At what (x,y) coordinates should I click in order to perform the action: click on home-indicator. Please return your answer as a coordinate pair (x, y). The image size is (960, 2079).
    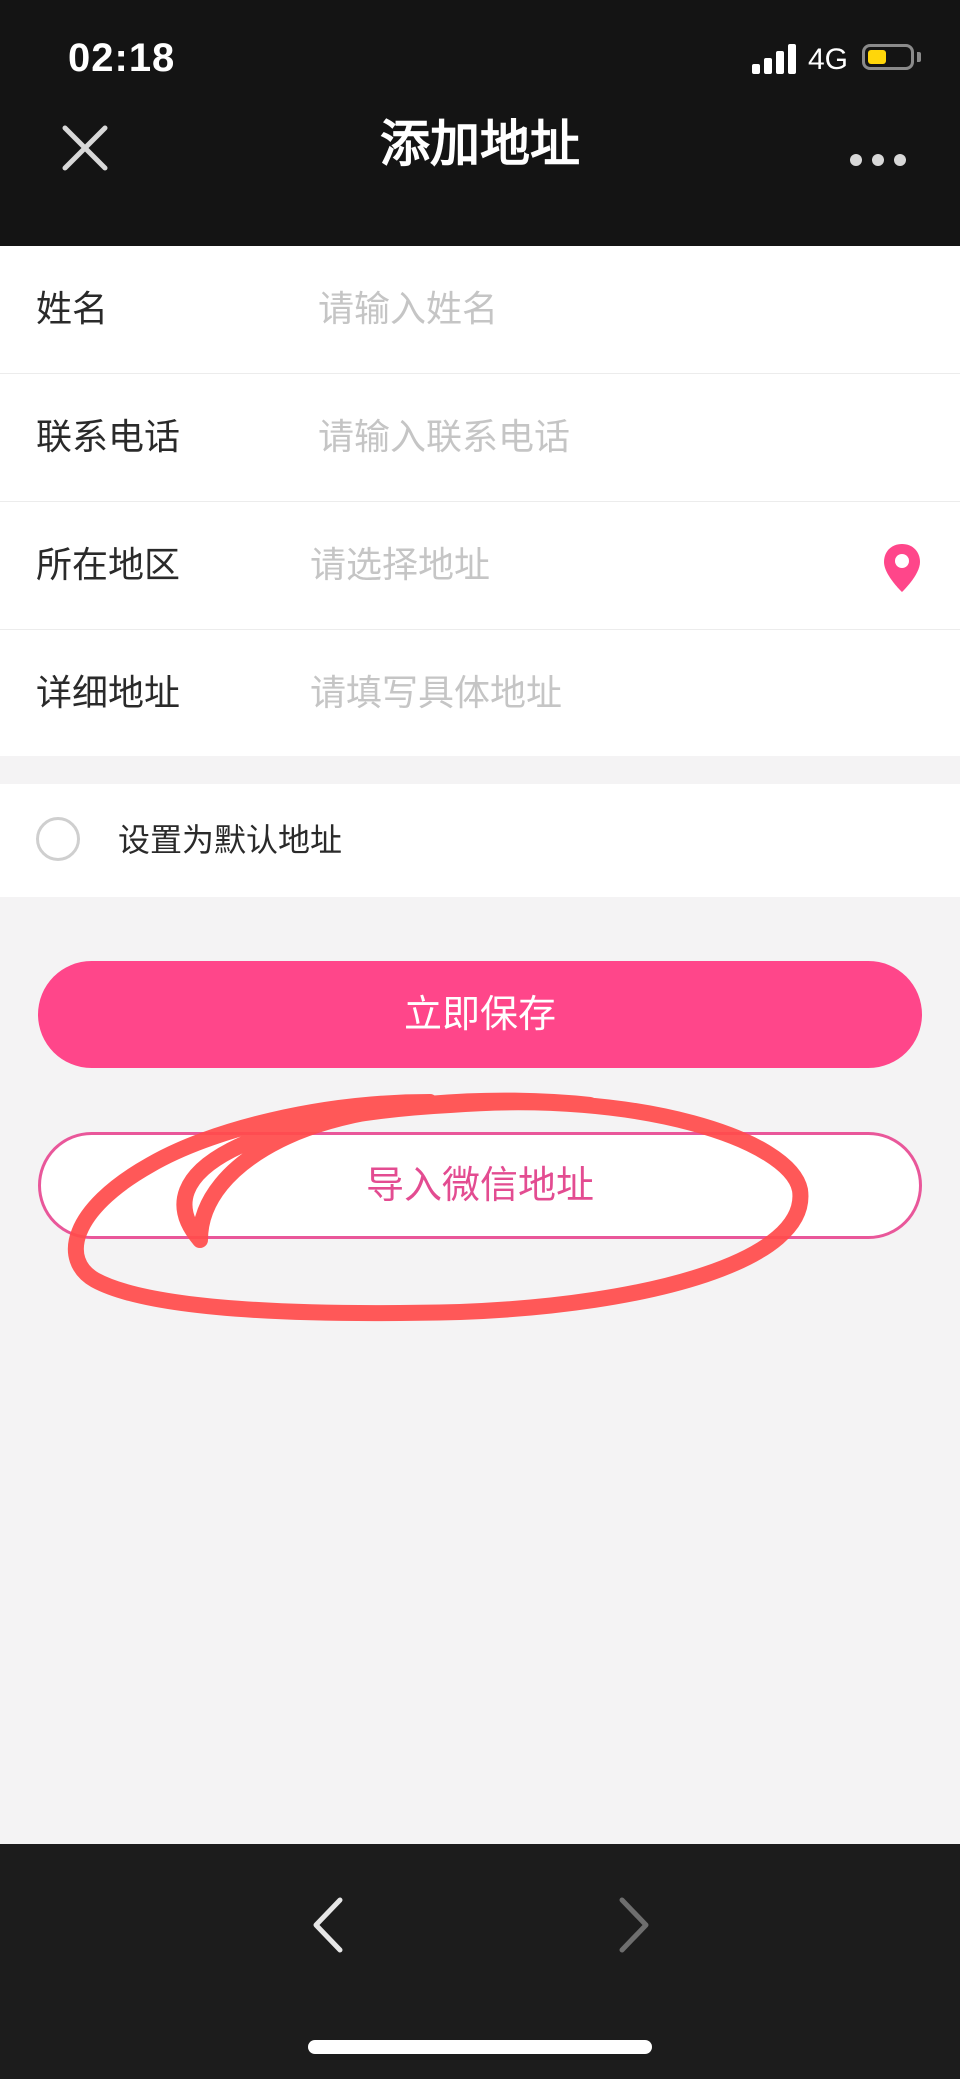
    Looking at the image, I should click on (480, 2047).